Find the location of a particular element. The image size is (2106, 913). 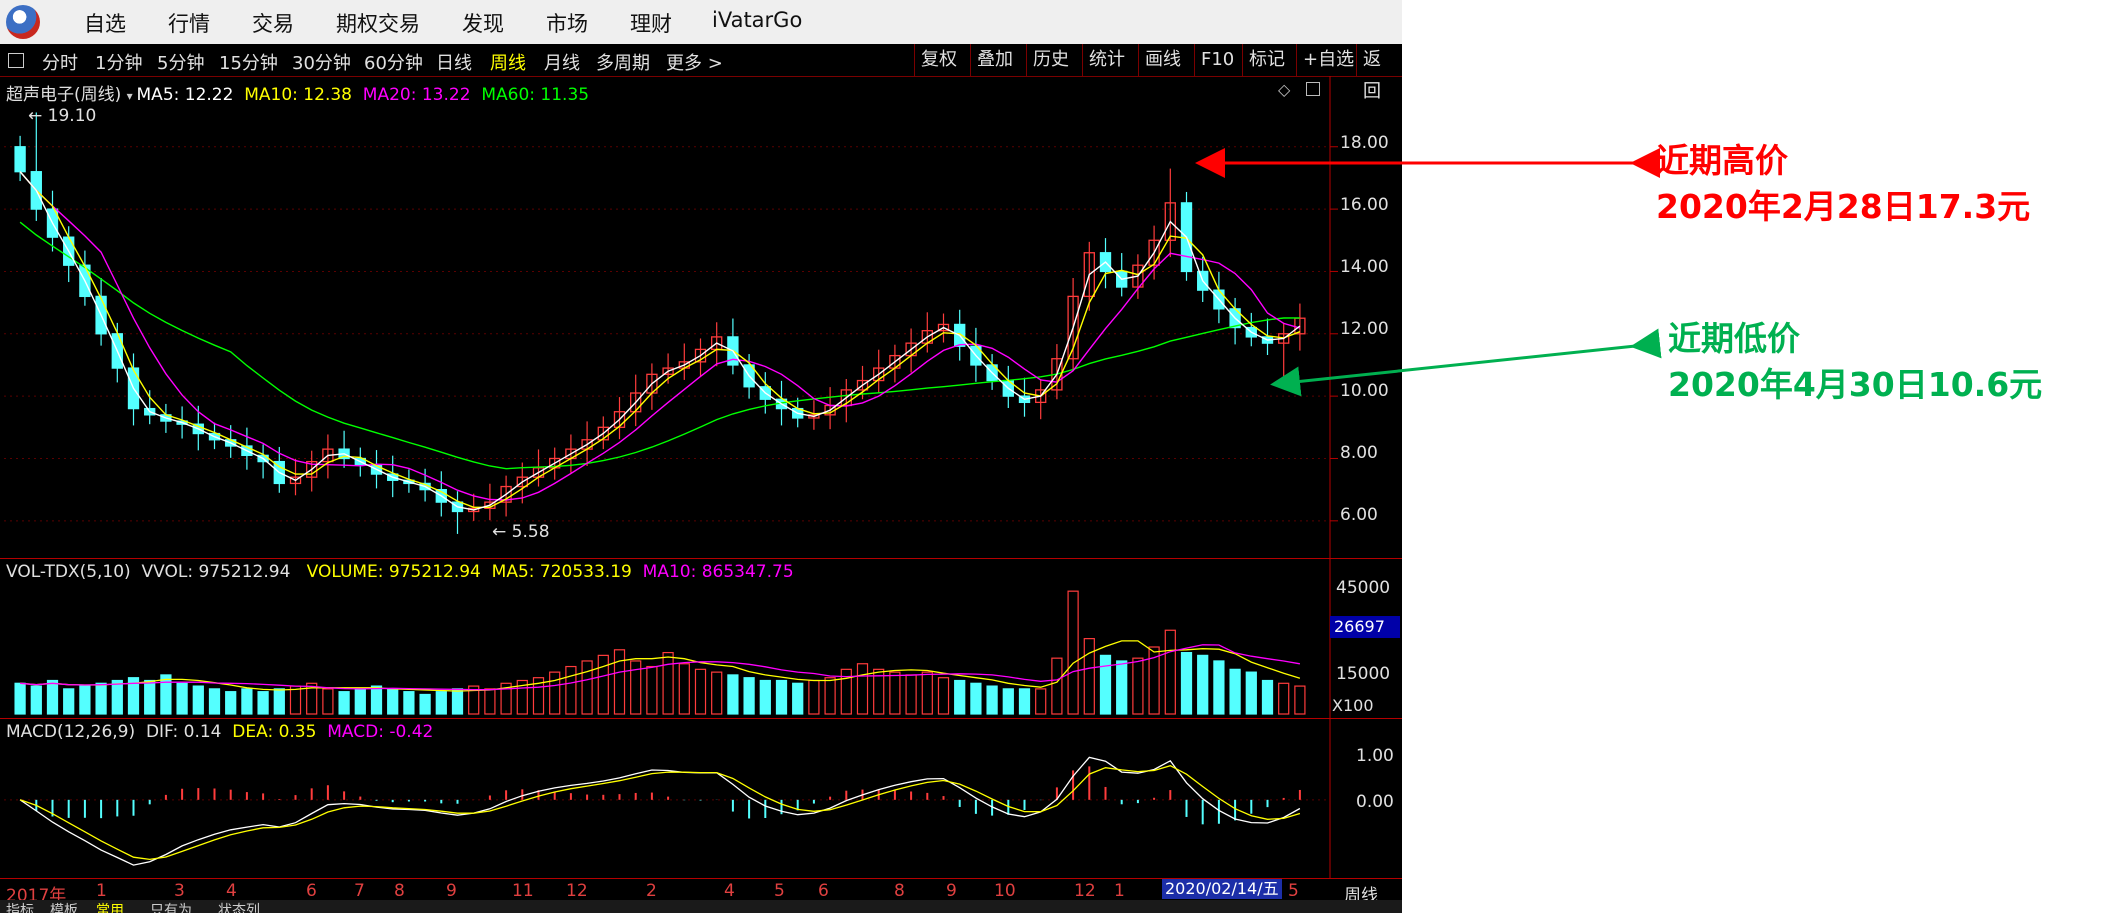

tab-common: 常用 is located at coordinates (110, 906).